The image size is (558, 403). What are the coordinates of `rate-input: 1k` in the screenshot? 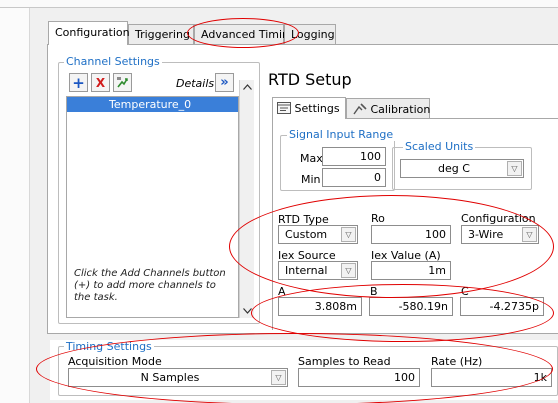 It's located at (491, 377).